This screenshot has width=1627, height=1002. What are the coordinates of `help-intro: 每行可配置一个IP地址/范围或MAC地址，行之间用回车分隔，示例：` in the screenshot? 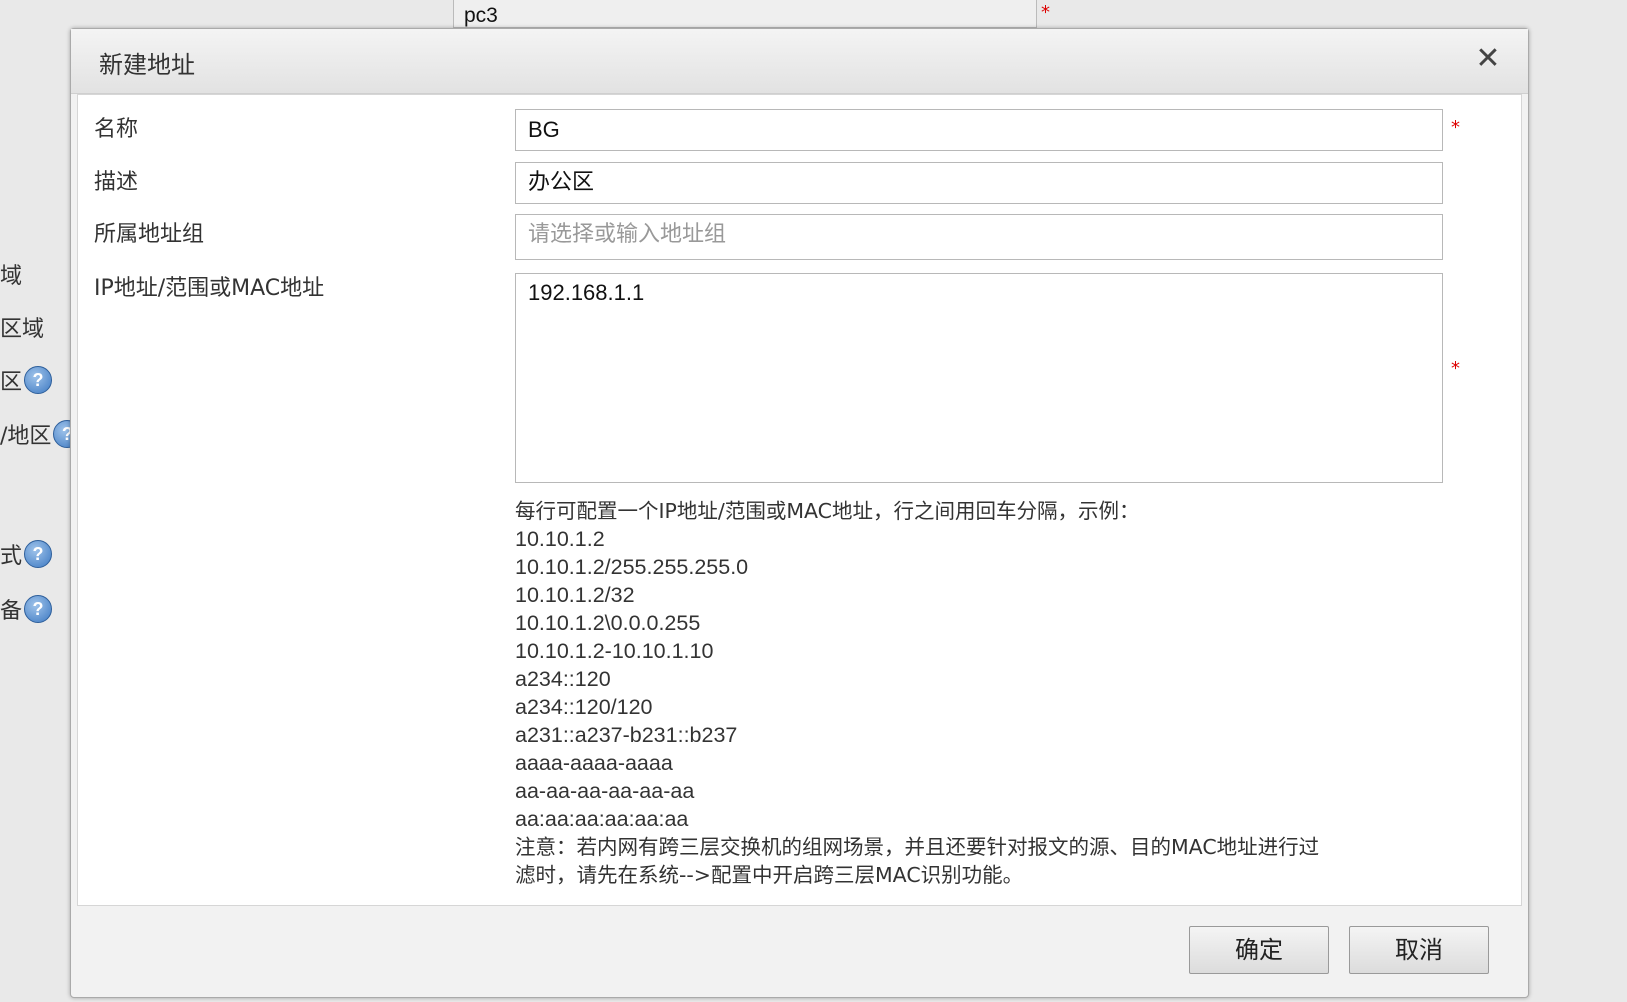 It's located at (827, 511).